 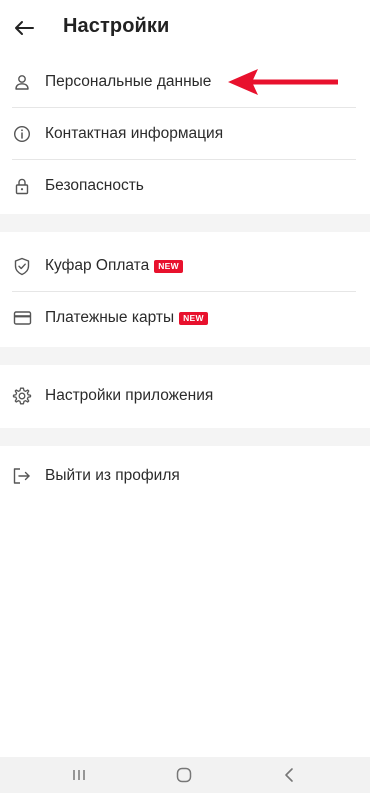 I want to click on menu-item-app-settings: Настройки приложения, so click(x=185, y=396).